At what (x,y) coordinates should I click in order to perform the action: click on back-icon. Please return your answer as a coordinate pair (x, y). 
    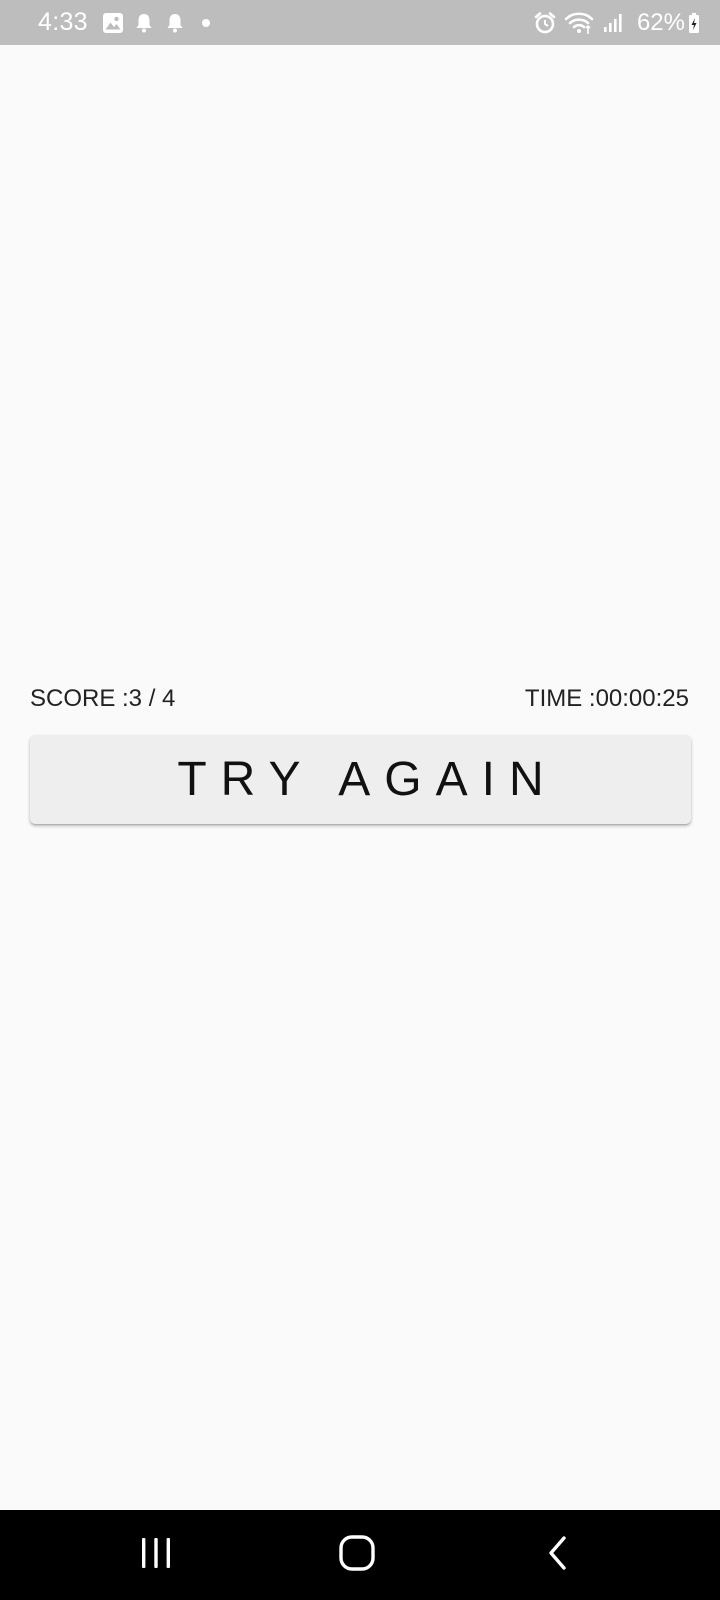
    Looking at the image, I should click on (558, 1555).